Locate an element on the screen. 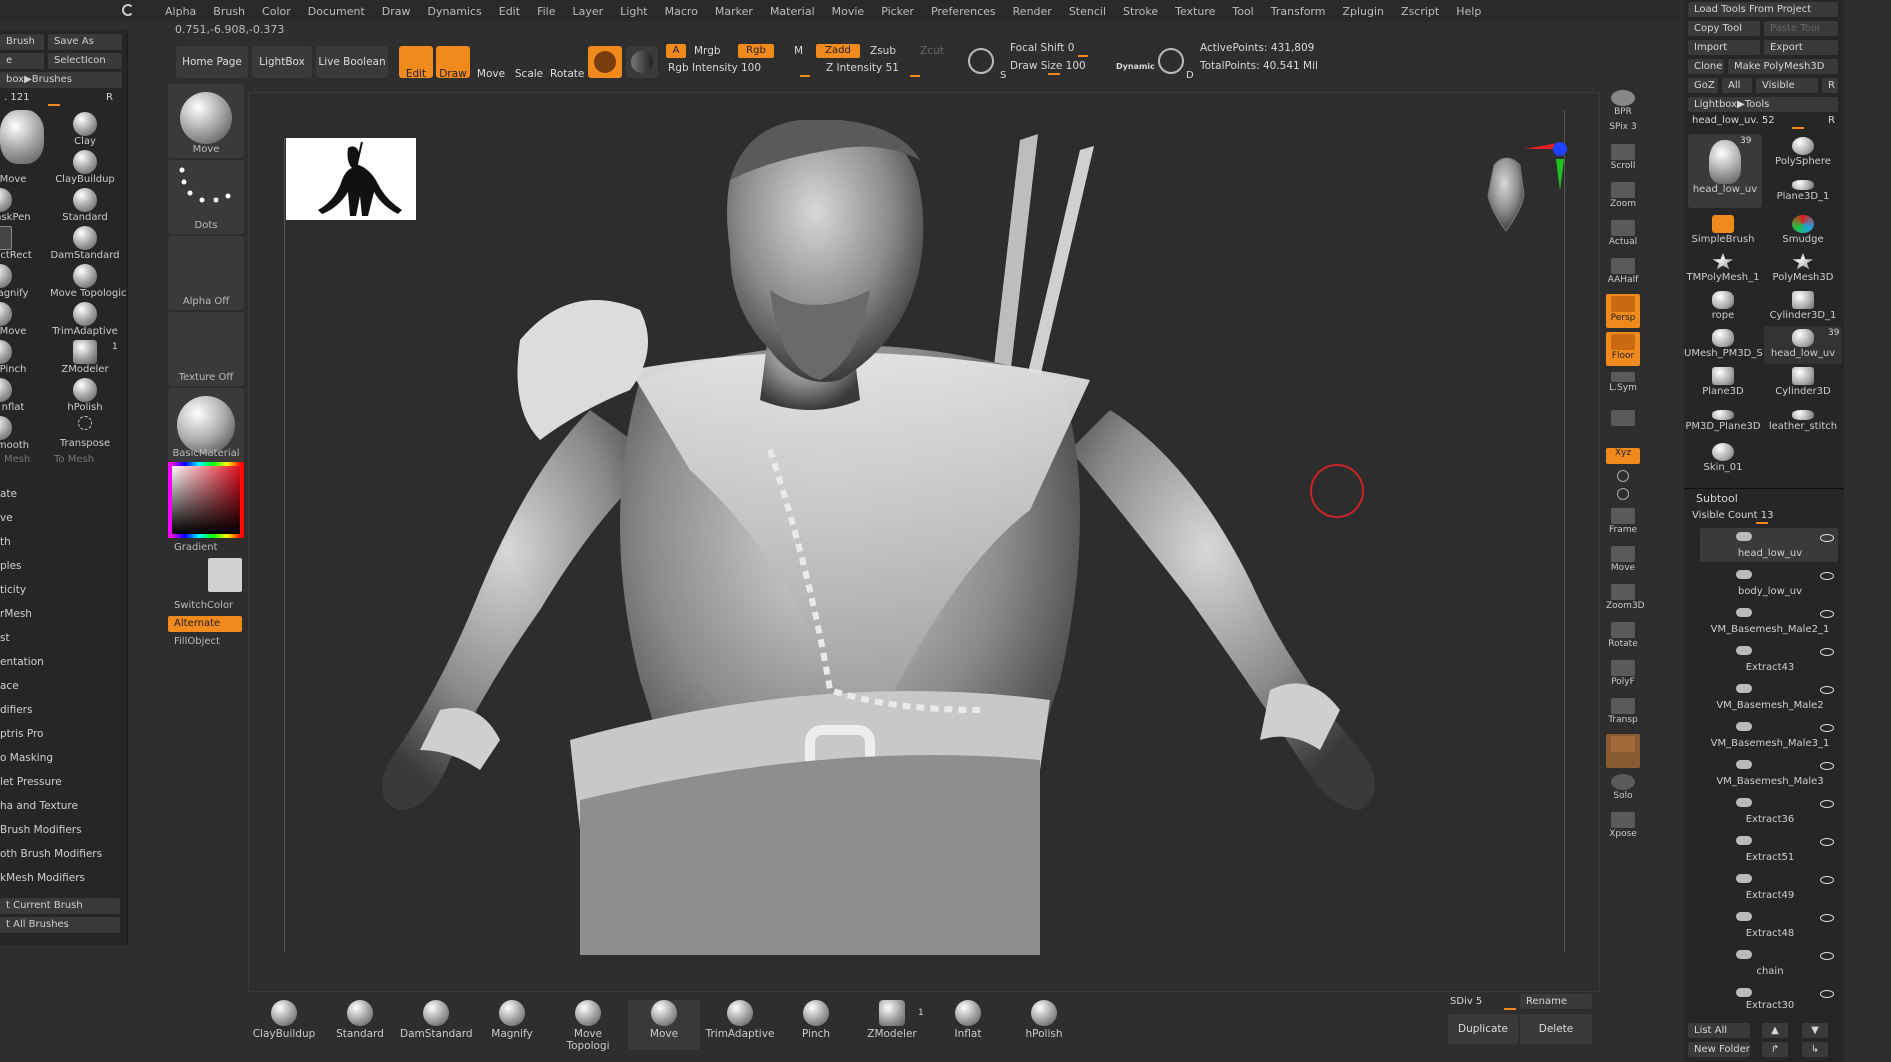  draw-button: Draw is located at coordinates (453, 63).